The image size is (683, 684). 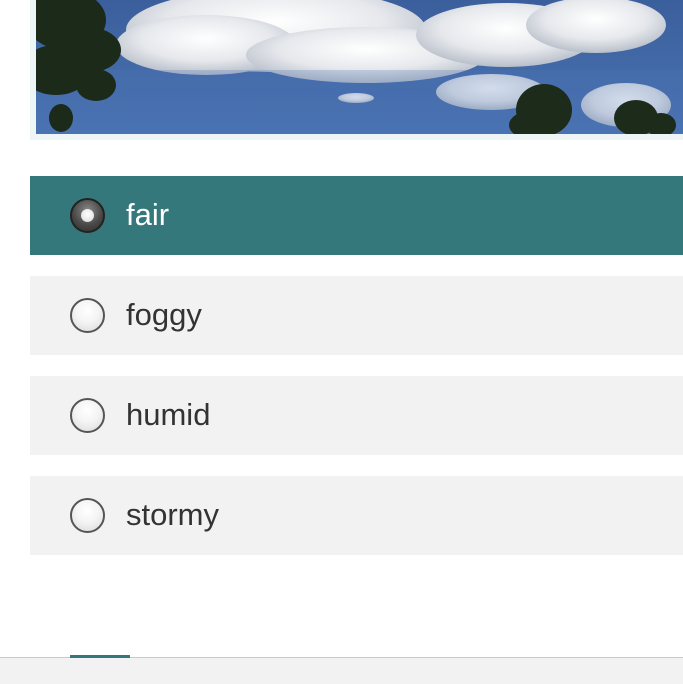 What do you see at coordinates (148, 214) in the screenshot?
I see `answer-option-label: fair` at bounding box center [148, 214].